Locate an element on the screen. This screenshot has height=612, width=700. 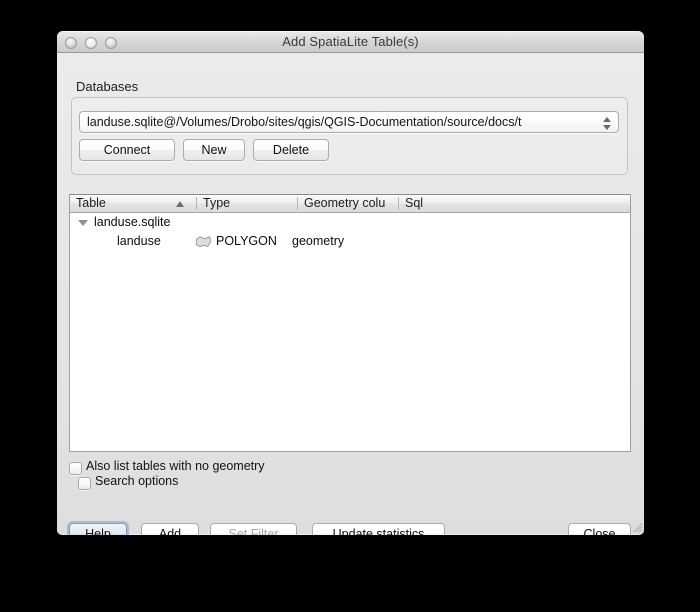
title-bar: Add SpatiaLite Table(s) is located at coordinates (350, 42).